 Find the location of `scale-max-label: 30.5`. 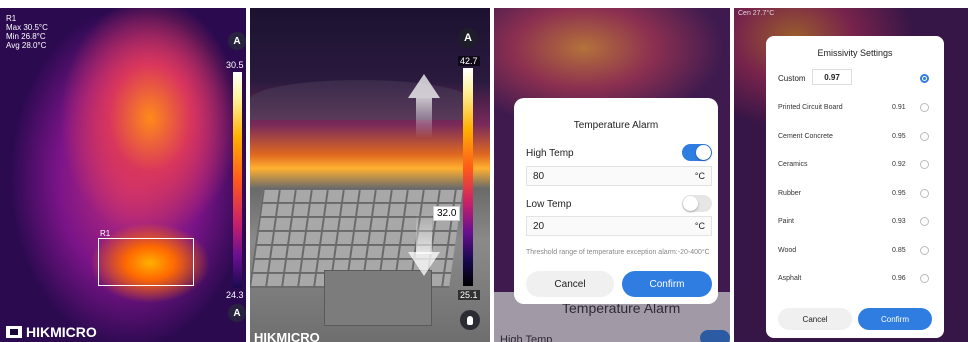

scale-max-label: 30.5 is located at coordinates (235, 65).